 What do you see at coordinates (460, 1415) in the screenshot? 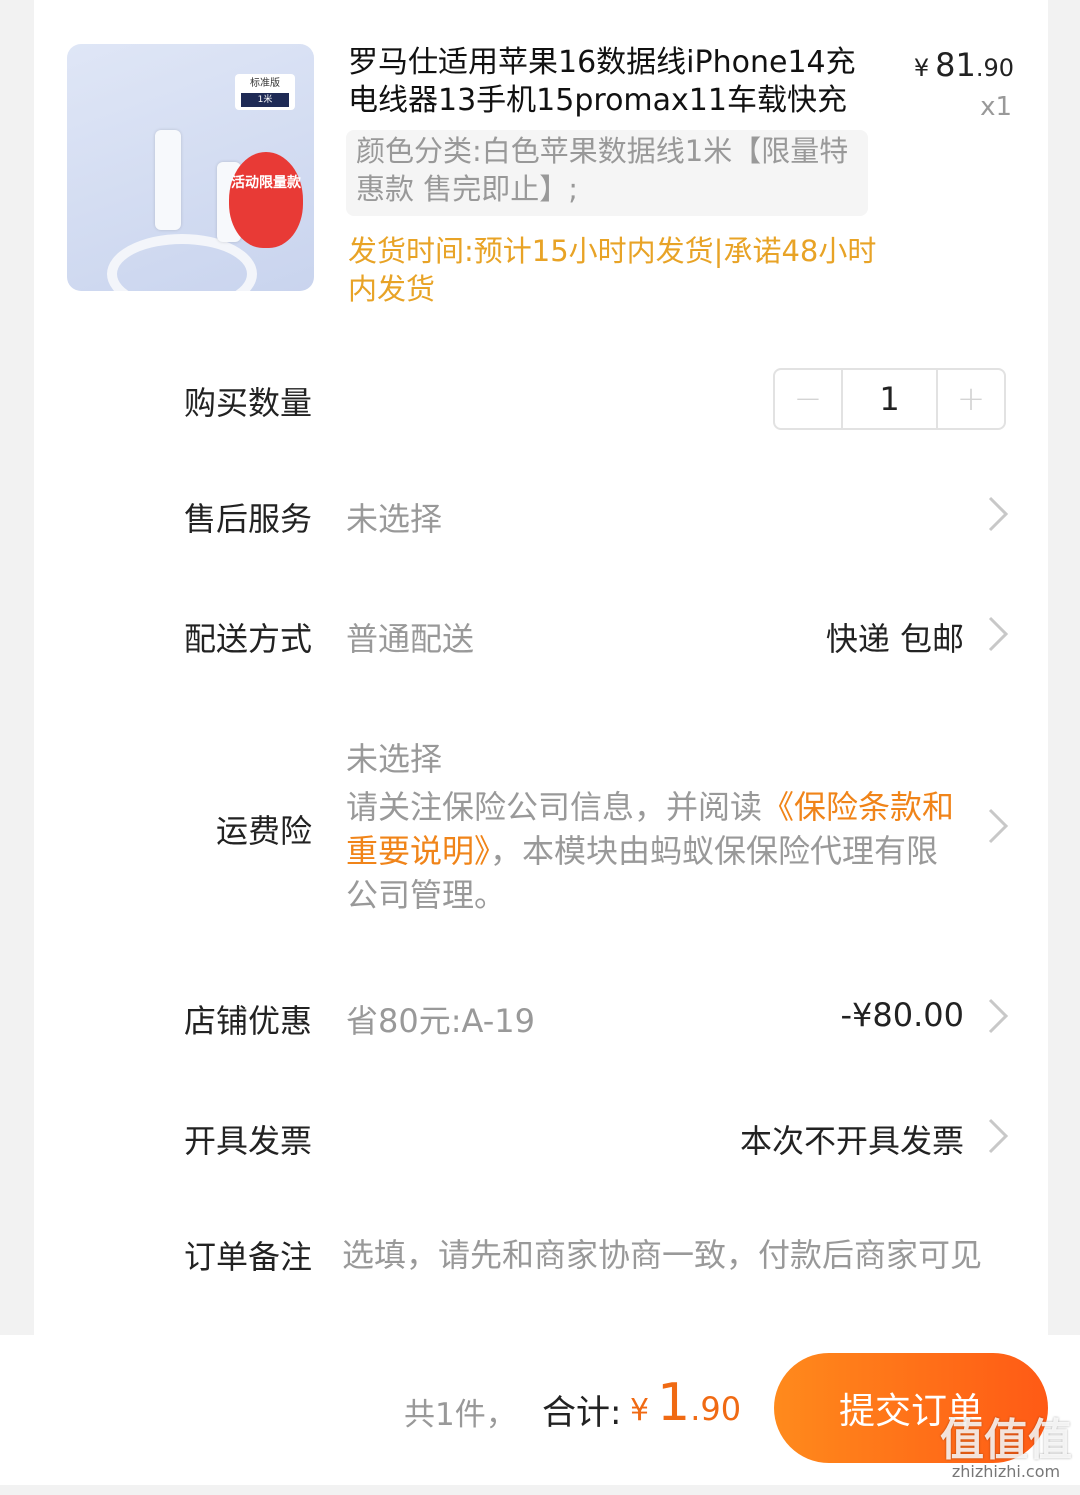
I see `item-count: 共1件，` at bounding box center [460, 1415].